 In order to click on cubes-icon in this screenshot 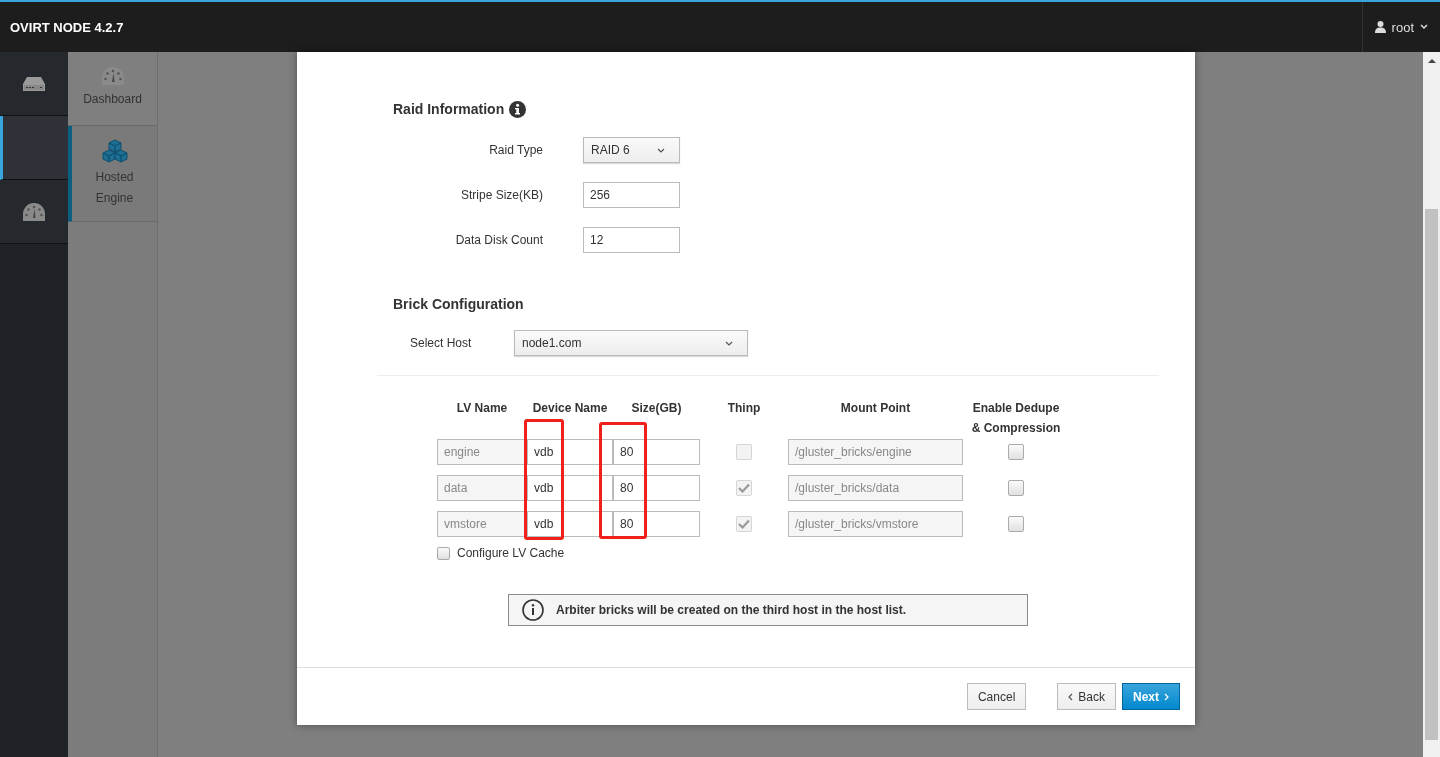, I will do `click(114, 150)`.